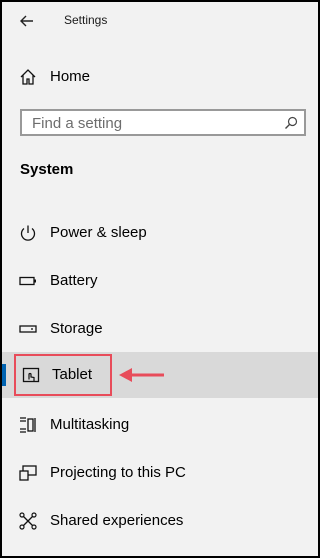 The image size is (320, 558). I want to click on nav-item-projecting: Projecting to this PC, so click(160, 473).